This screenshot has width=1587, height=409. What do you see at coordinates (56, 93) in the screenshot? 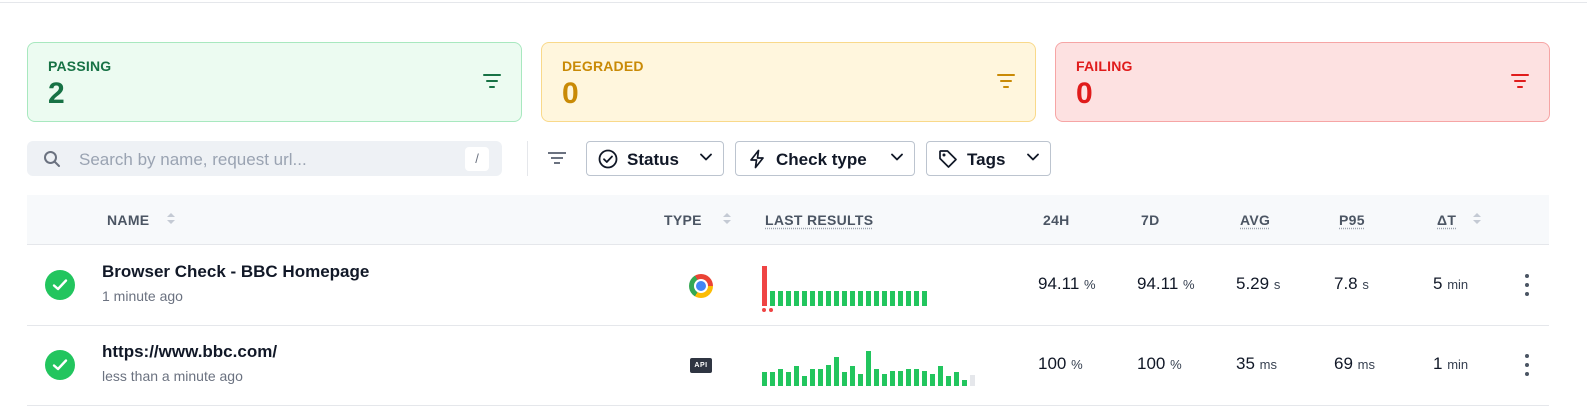
I see `passing-count: 2` at bounding box center [56, 93].